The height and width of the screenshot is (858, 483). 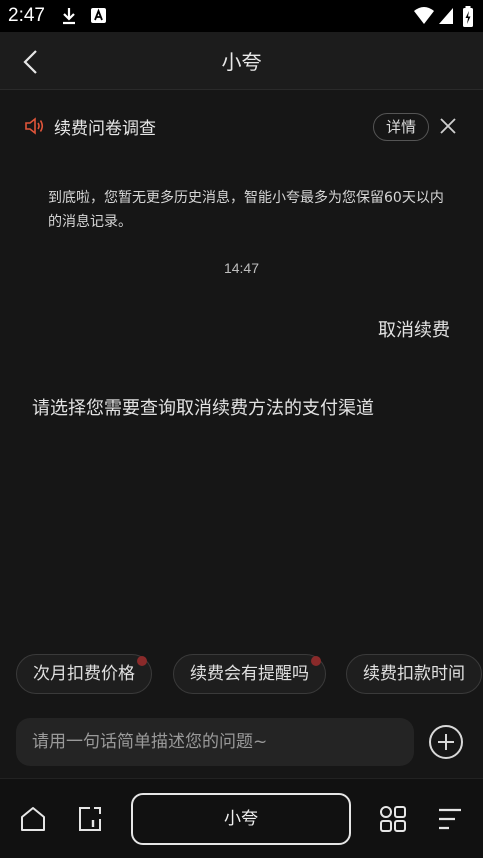 I want to click on close-icon, so click(x=448, y=126).